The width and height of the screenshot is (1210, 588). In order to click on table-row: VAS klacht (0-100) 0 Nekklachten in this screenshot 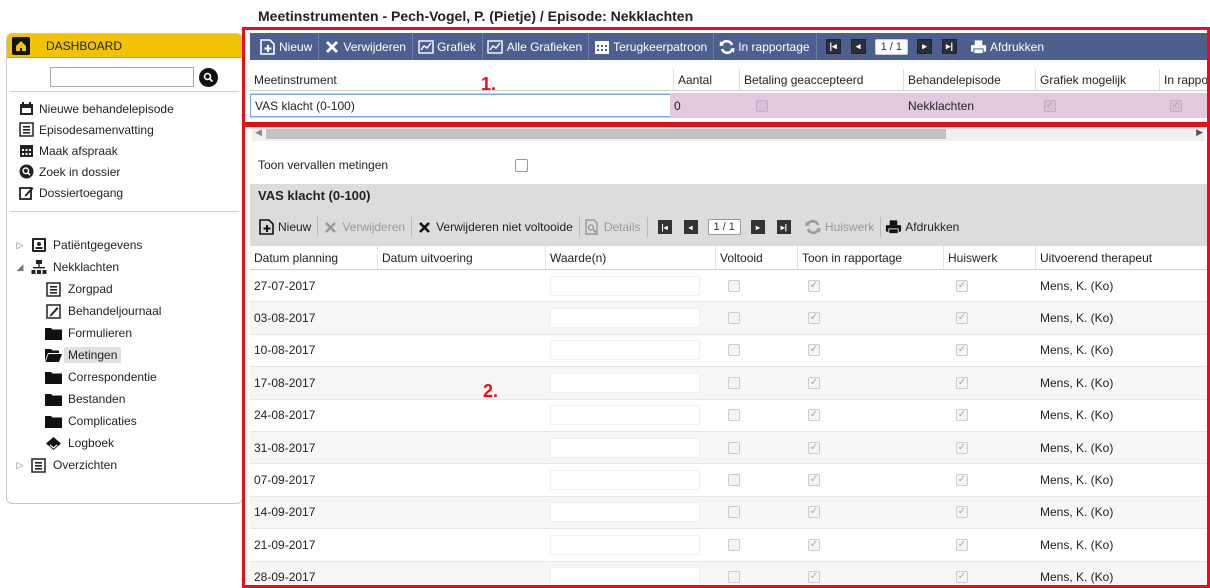, I will do `click(730, 105)`.